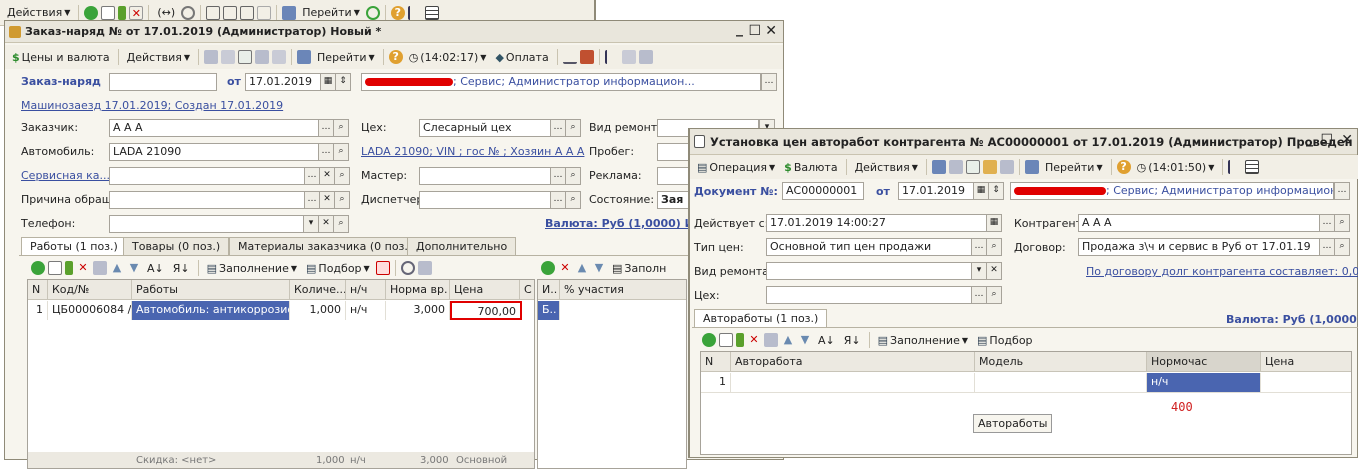 Image resolution: width=1358 pixels, height=469 pixels. I want to click on prices-actions-menu: Действия ▼, so click(886, 167).